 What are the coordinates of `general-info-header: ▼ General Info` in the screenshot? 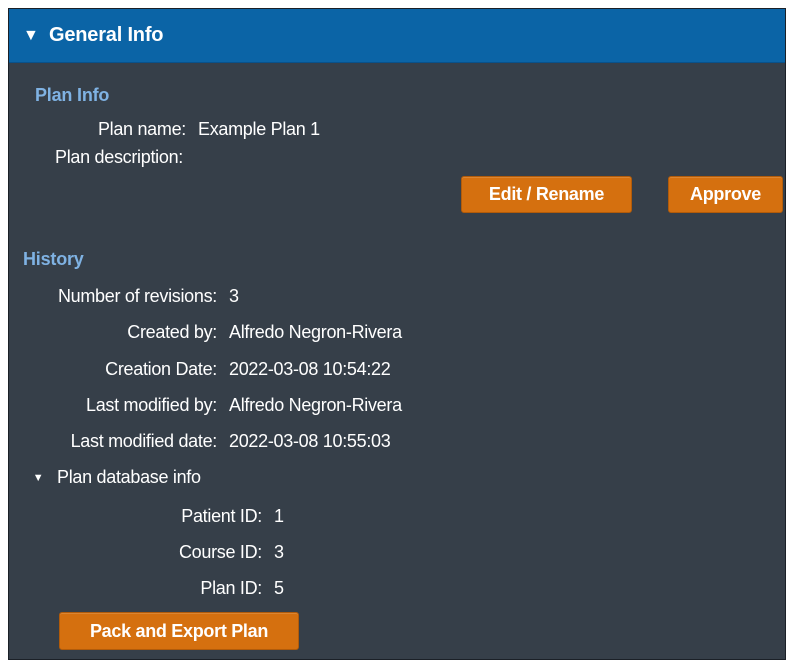 It's located at (397, 36).